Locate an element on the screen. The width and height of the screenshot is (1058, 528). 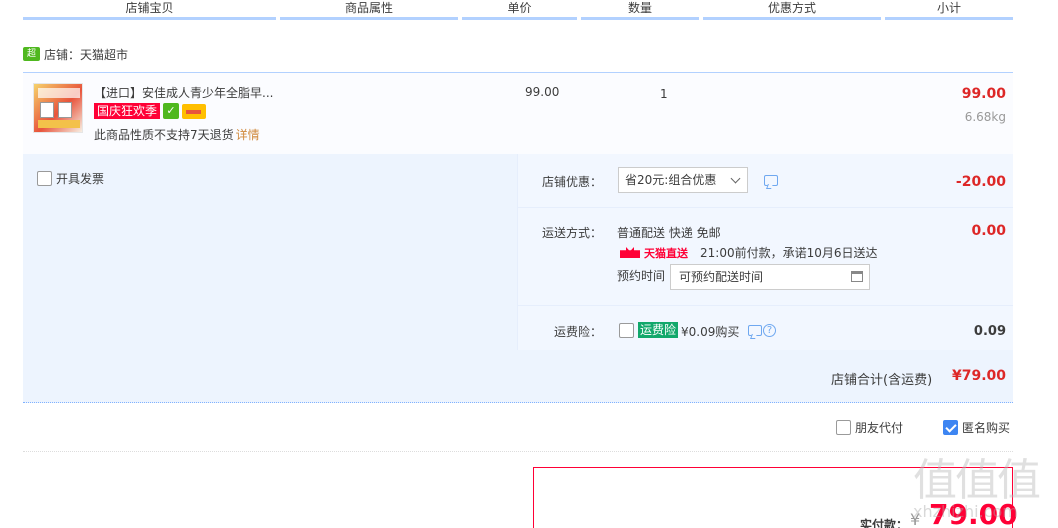
delivery-promise: 21:00前付款，承诺10月6日送达 is located at coordinates (789, 253).